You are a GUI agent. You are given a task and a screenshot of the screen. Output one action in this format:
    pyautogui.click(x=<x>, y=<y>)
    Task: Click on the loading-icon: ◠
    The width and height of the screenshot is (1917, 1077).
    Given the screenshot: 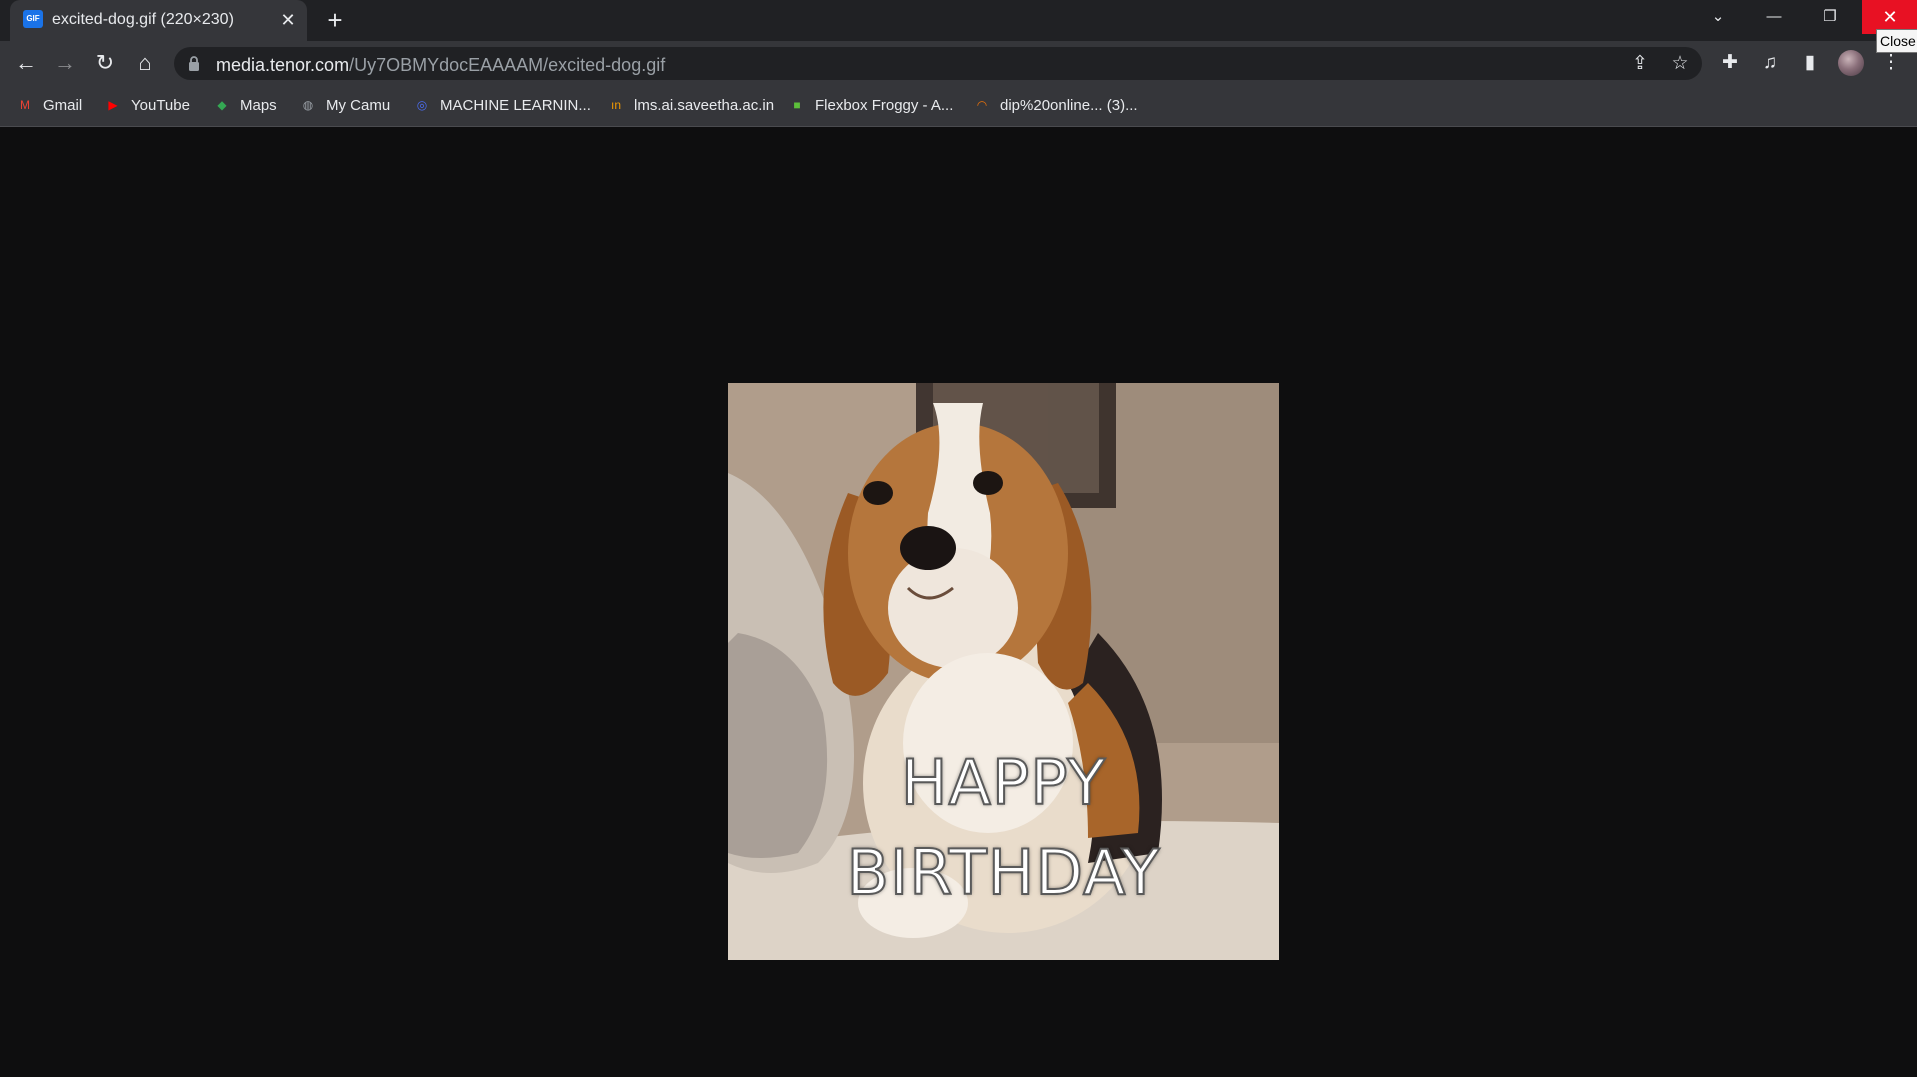 What is the action you would take?
    pyautogui.click(x=982, y=105)
    